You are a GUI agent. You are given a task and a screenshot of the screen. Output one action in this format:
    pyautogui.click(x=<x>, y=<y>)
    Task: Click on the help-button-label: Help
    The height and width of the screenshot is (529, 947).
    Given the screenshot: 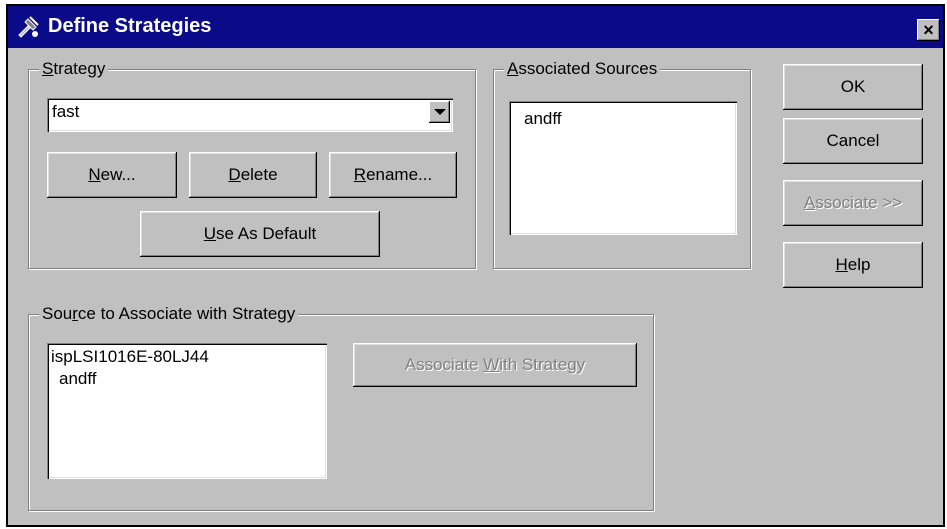 What is the action you would take?
    pyautogui.click(x=853, y=264)
    